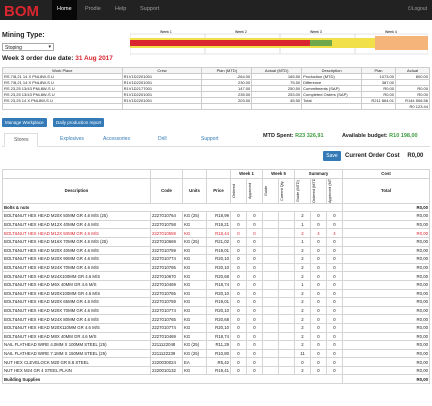 Image resolution: width=432 pixels, height=406 pixels. I want to click on mining-type-select: Stoping ▾, so click(28, 47).